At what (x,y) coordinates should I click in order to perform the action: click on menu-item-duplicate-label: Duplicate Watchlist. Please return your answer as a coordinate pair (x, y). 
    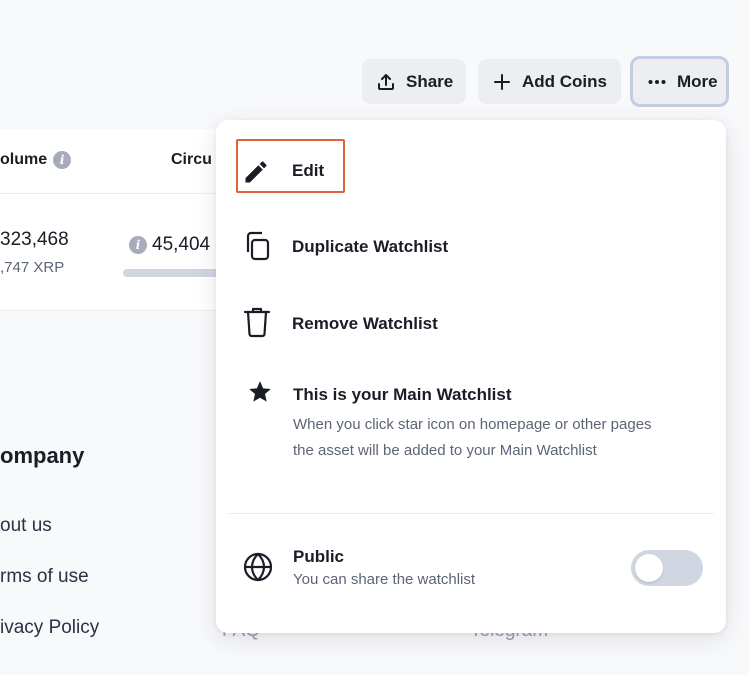
    Looking at the image, I should click on (370, 246).